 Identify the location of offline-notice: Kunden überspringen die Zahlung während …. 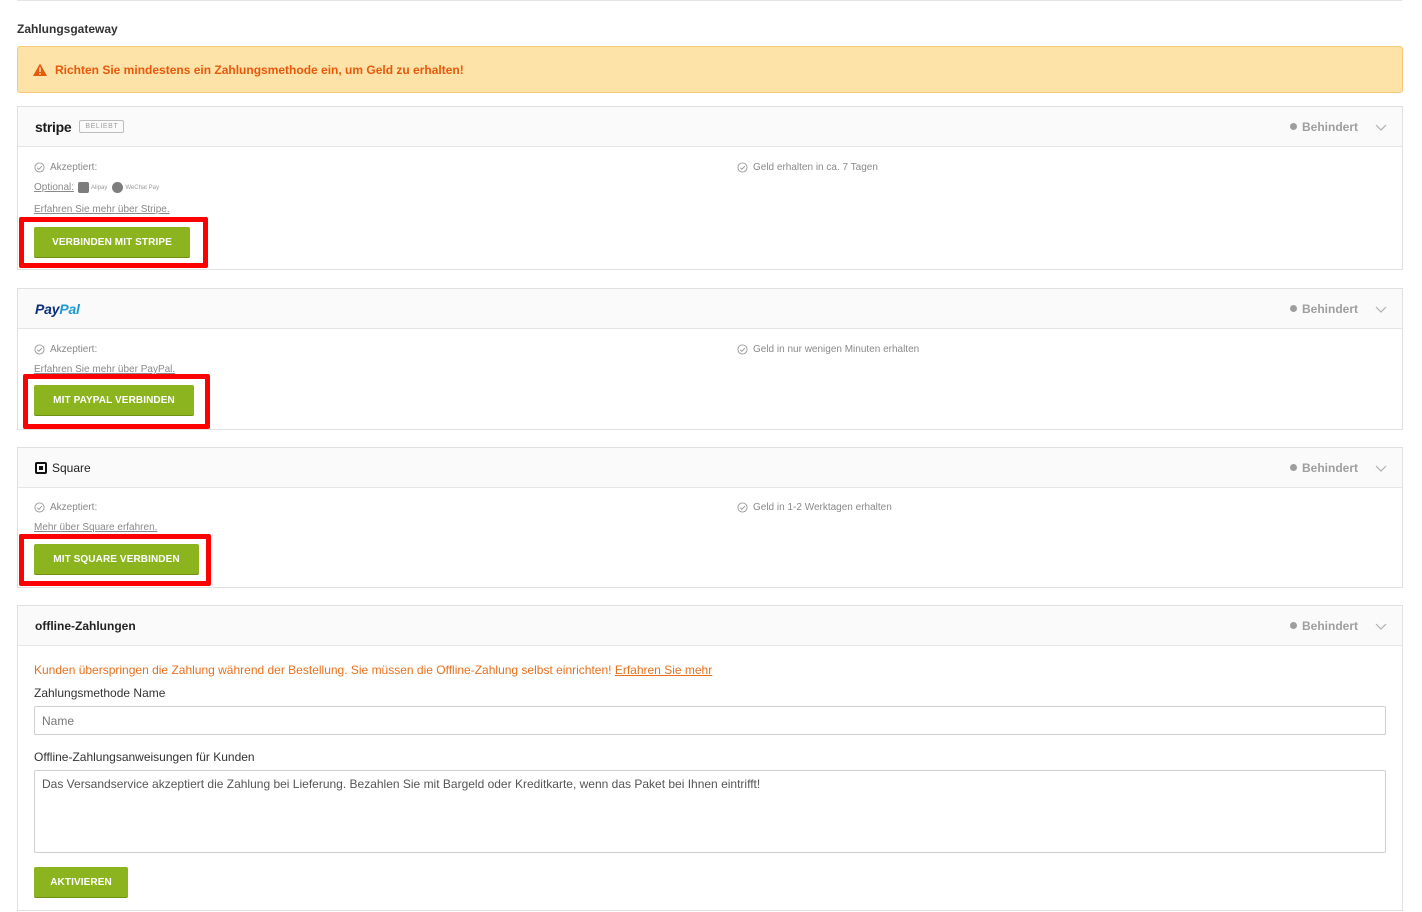
(373, 670).